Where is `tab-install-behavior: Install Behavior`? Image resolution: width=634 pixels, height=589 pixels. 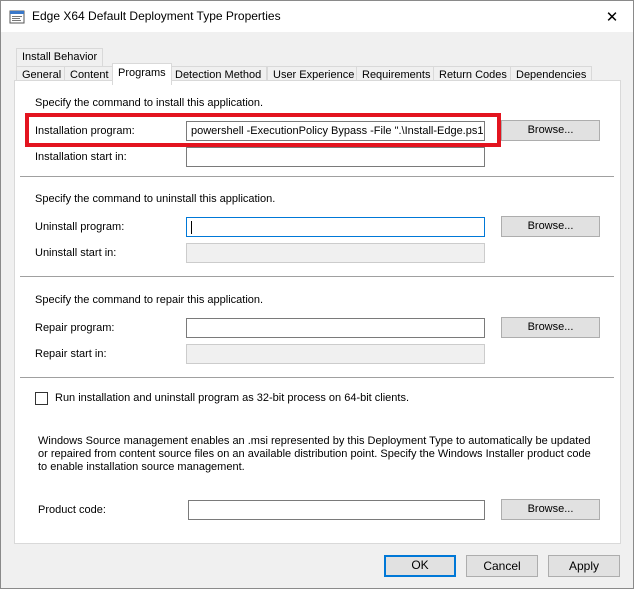
tab-install-behavior: Install Behavior is located at coordinates (60, 57).